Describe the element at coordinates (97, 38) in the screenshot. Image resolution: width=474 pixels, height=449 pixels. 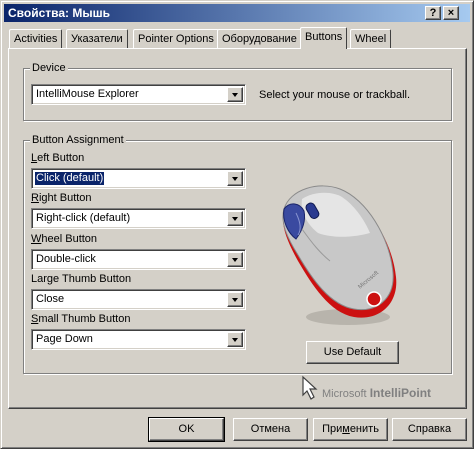
I see `tab-pointers: Указатели` at that location.